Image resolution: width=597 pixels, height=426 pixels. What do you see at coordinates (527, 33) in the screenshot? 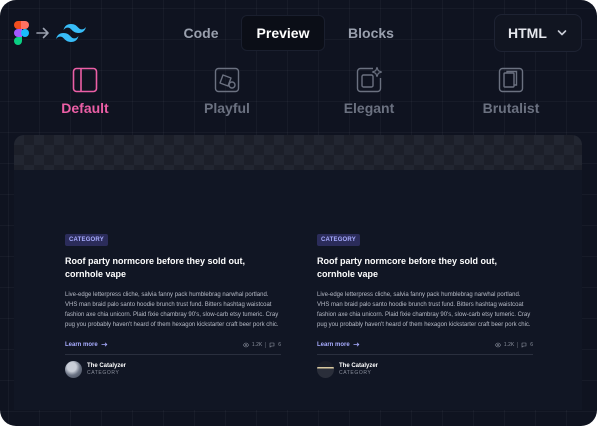
I see `language-select-value: HTML` at bounding box center [527, 33].